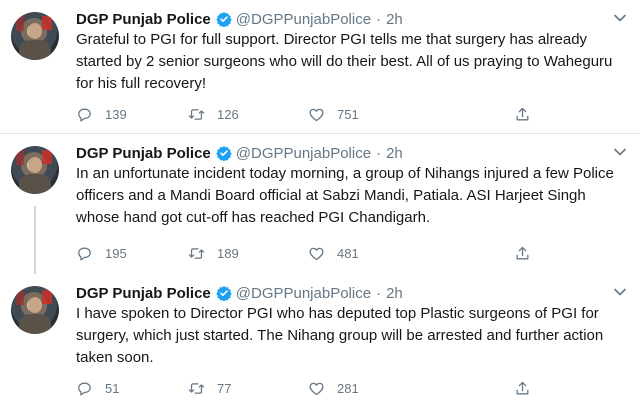  Describe the element at coordinates (333, 388) in the screenshot. I see `like-button: 281` at that location.